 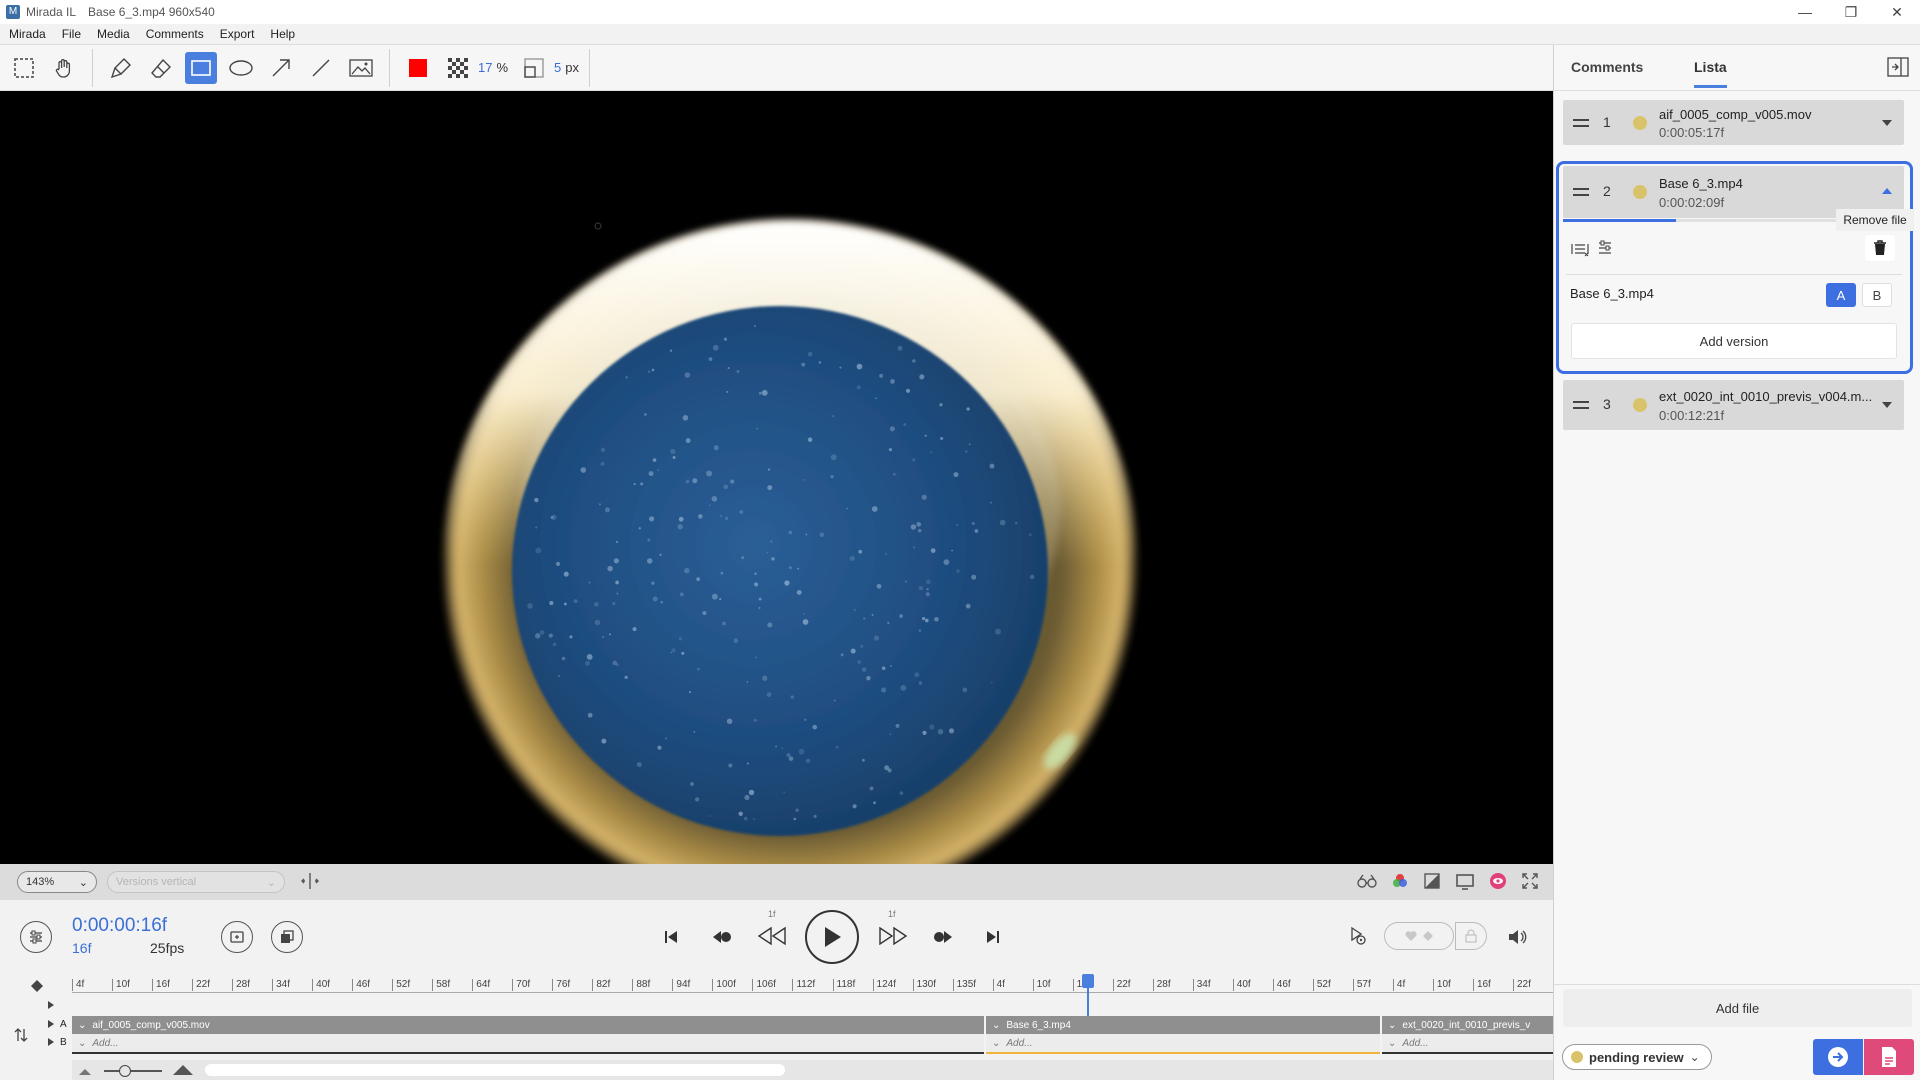 I want to click on copy-frame-button, so click(x=287, y=937).